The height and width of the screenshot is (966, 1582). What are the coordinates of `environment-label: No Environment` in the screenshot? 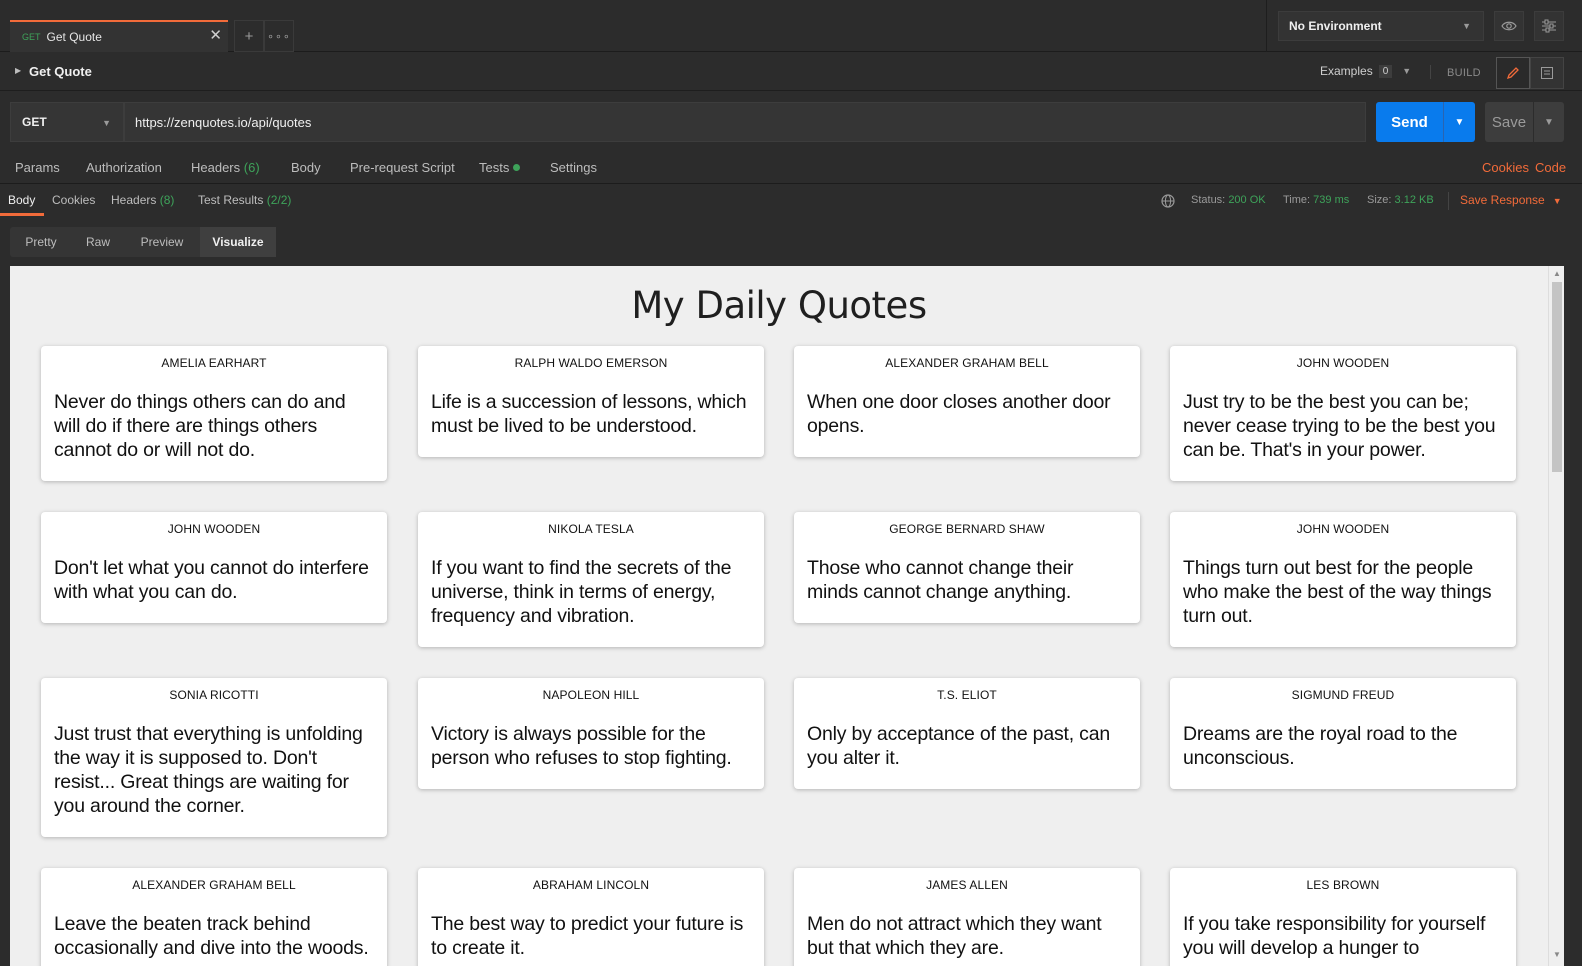 It's located at (1335, 26).